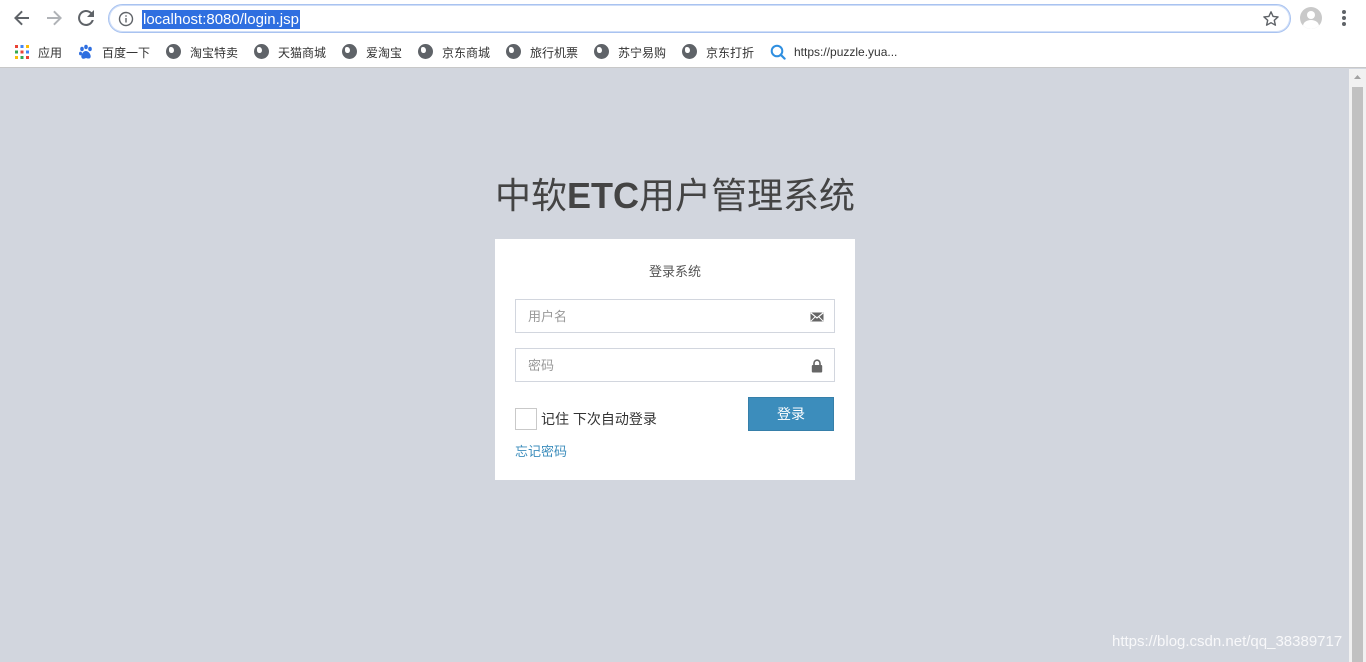 The image size is (1366, 662). Describe the element at coordinates (1357, 374) in the screenshot. I see `scrollbar-thumb` at that location.